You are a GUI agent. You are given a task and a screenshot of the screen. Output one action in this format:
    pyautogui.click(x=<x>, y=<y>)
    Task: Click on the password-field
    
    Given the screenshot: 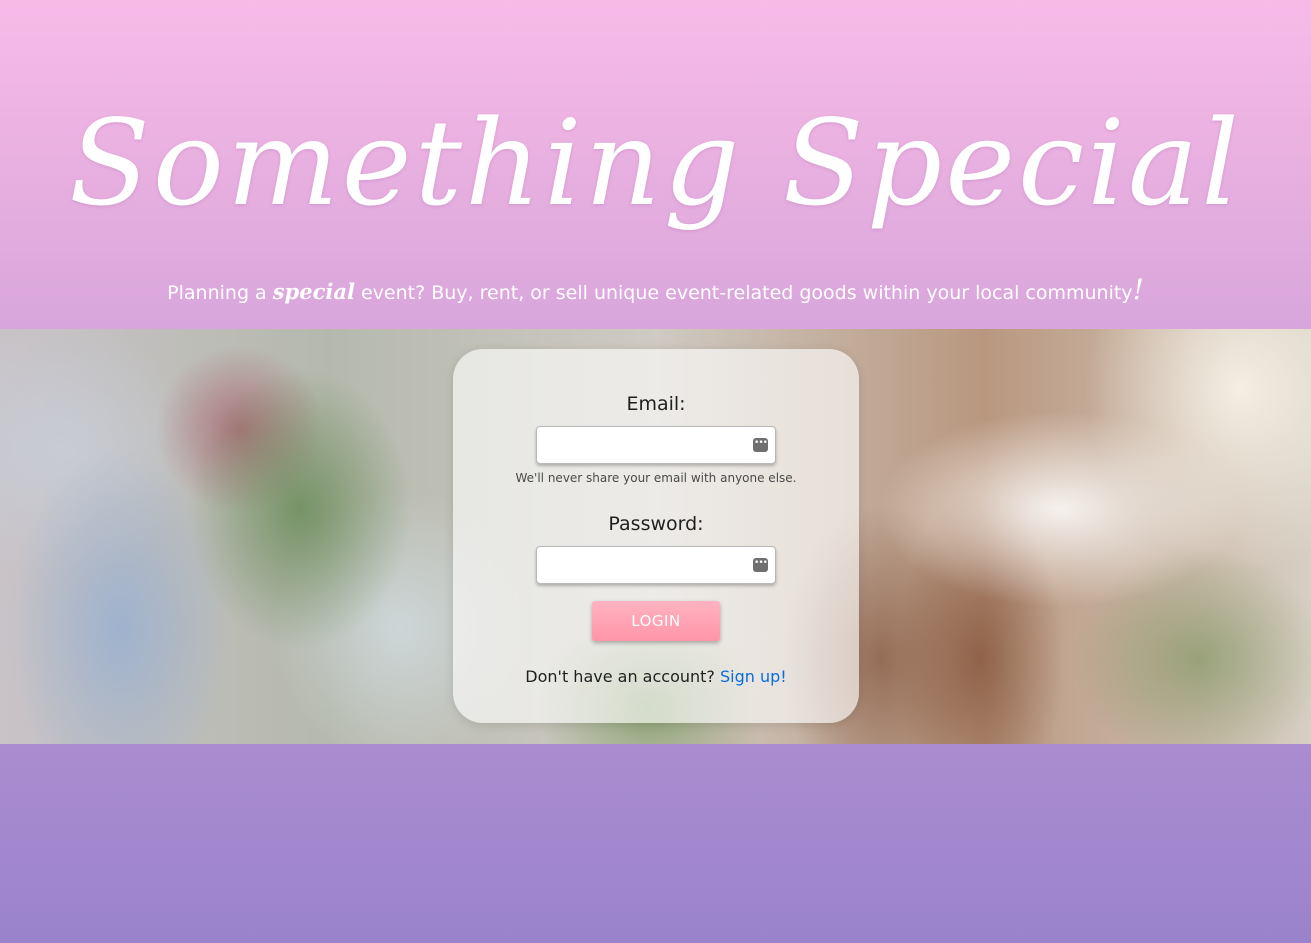 What is the action you would take?
    pyautogui.click(x=647, y=565)
    